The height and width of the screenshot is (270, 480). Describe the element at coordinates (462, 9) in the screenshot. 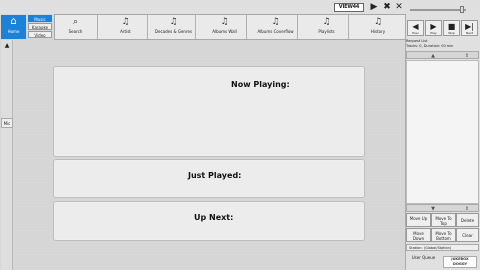

I see `volume-slider-knob` at that location.